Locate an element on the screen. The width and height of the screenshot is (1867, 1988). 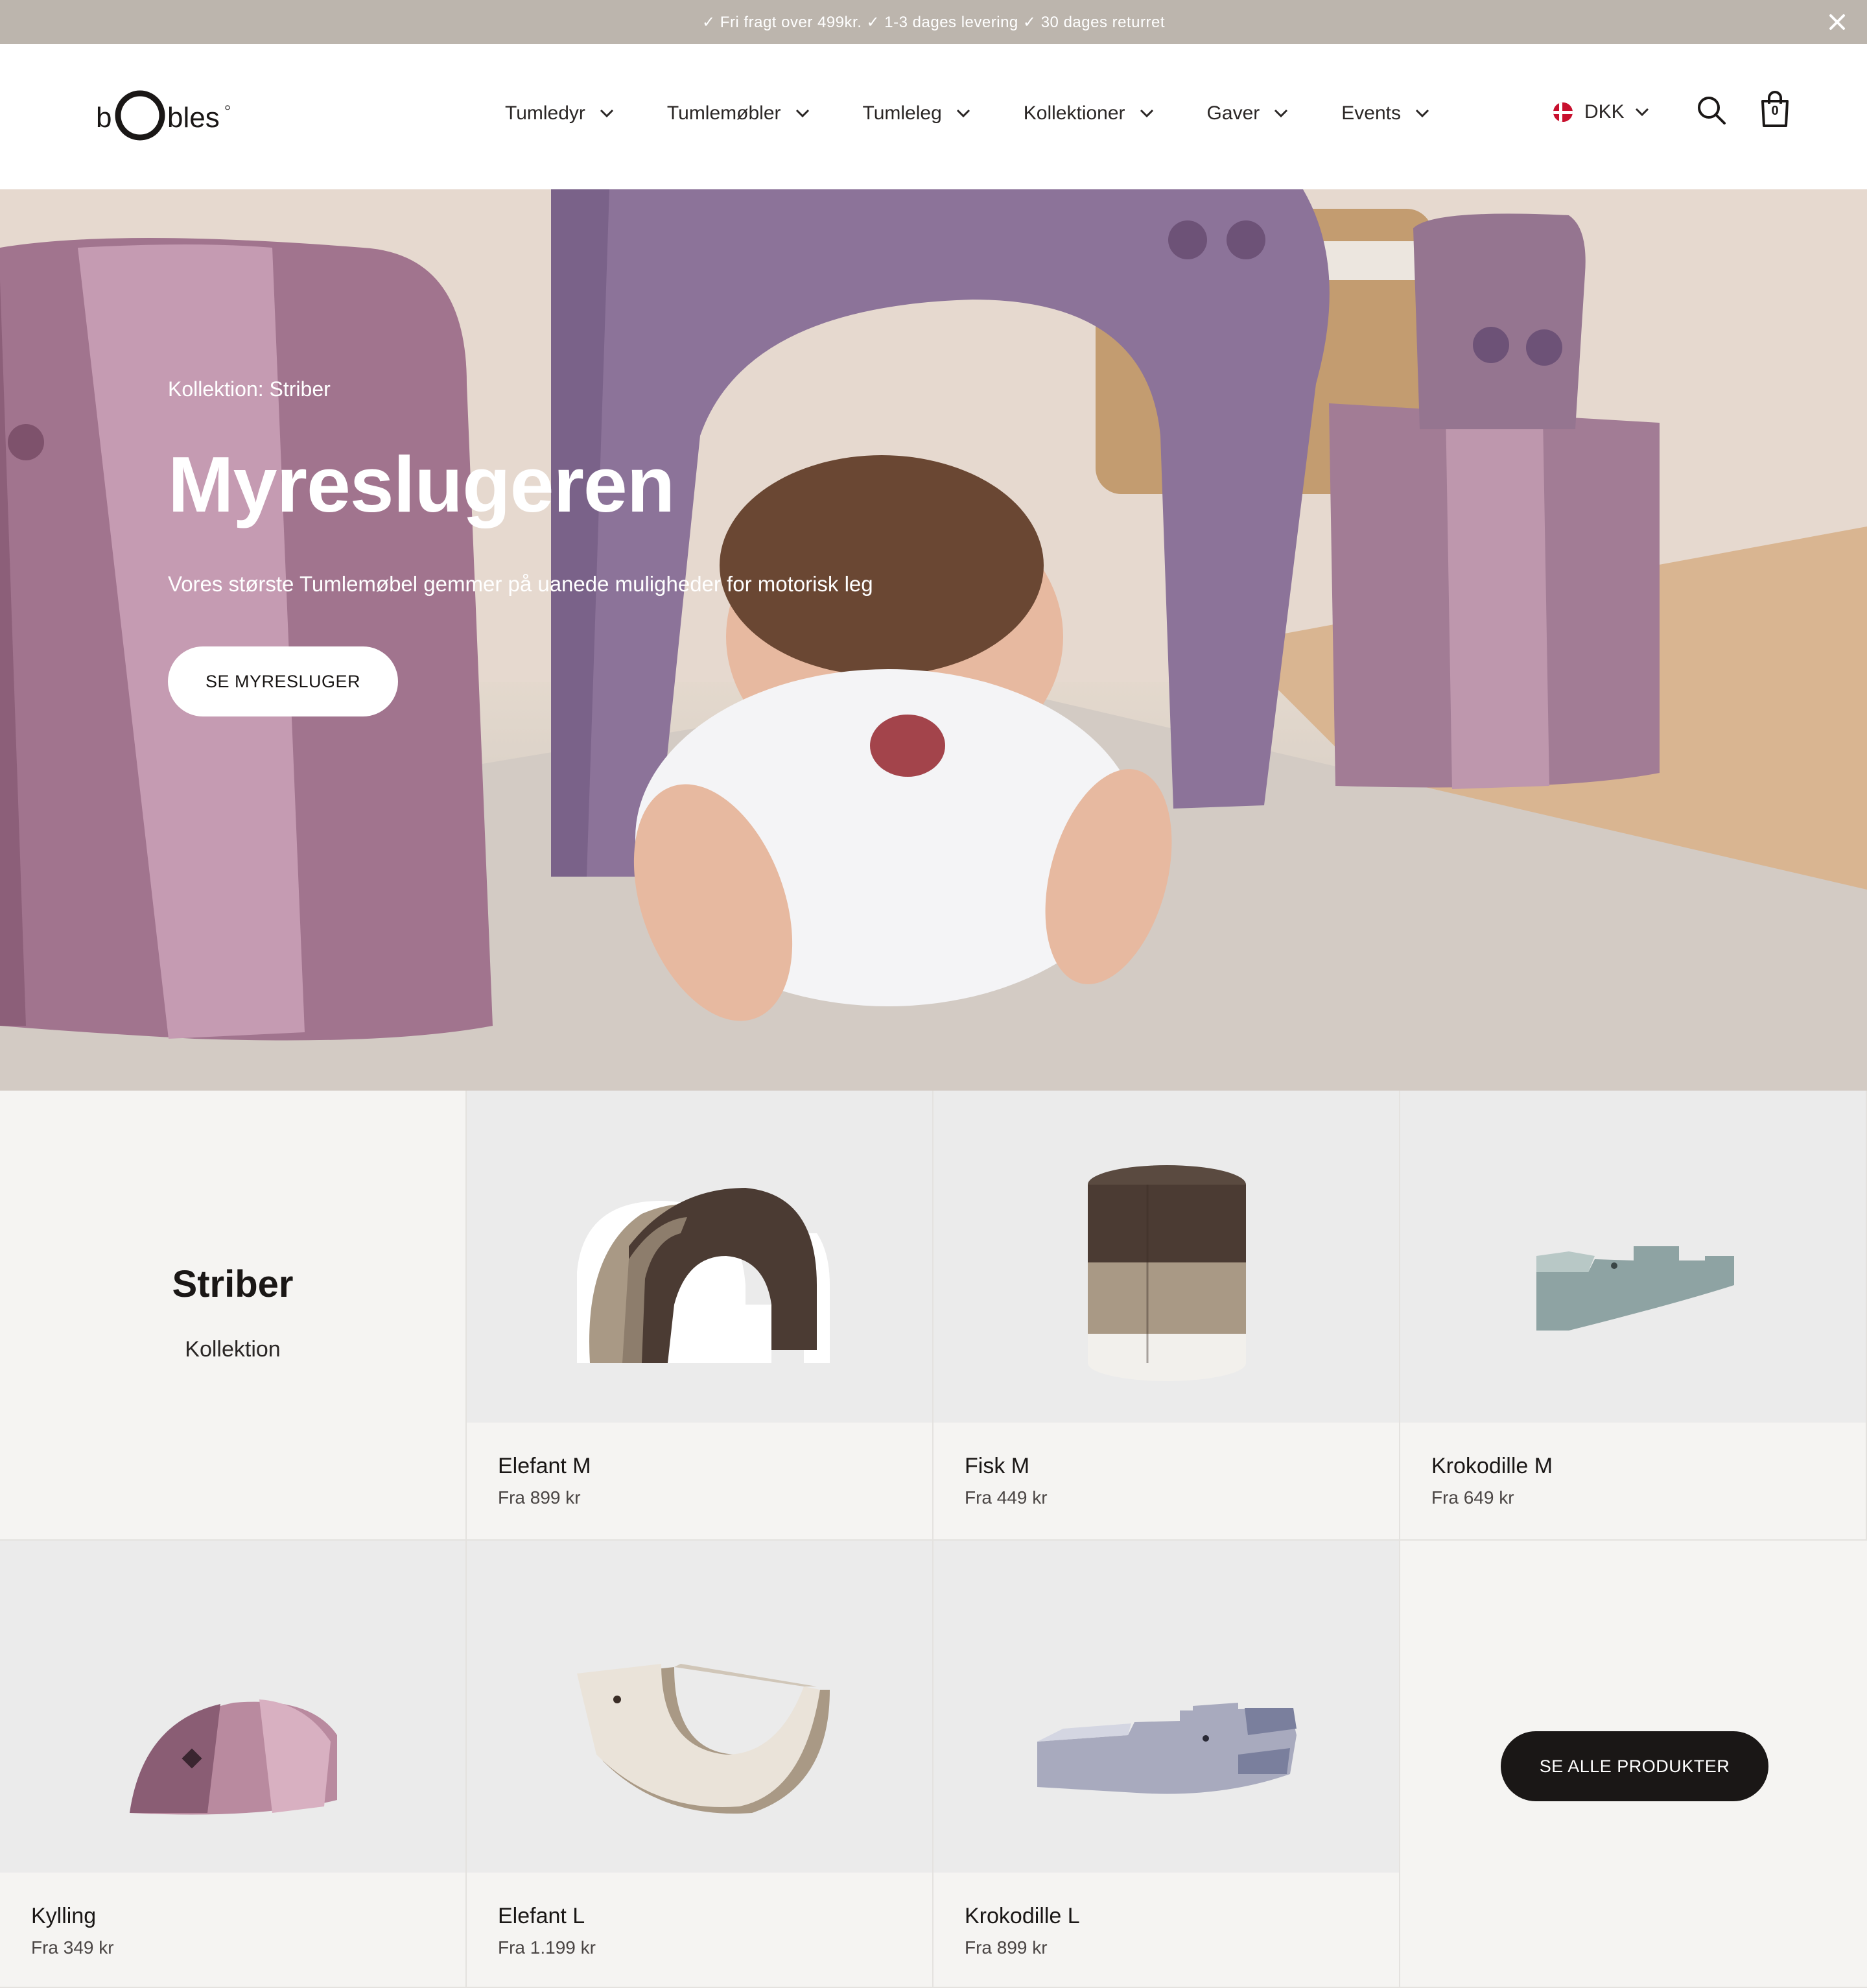
close-icon is located at coordinates (1837, 22).